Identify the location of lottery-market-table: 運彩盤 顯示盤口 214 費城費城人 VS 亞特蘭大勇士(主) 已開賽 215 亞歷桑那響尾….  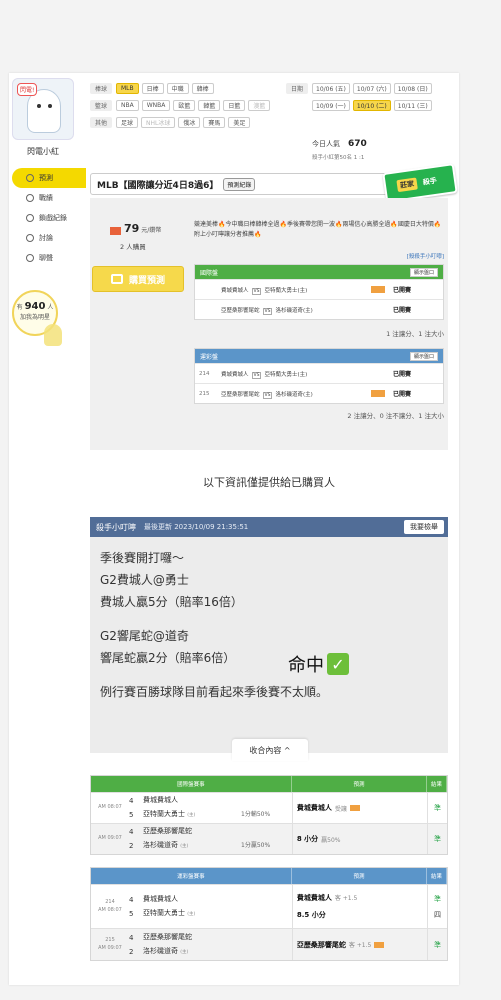
(319, 376).